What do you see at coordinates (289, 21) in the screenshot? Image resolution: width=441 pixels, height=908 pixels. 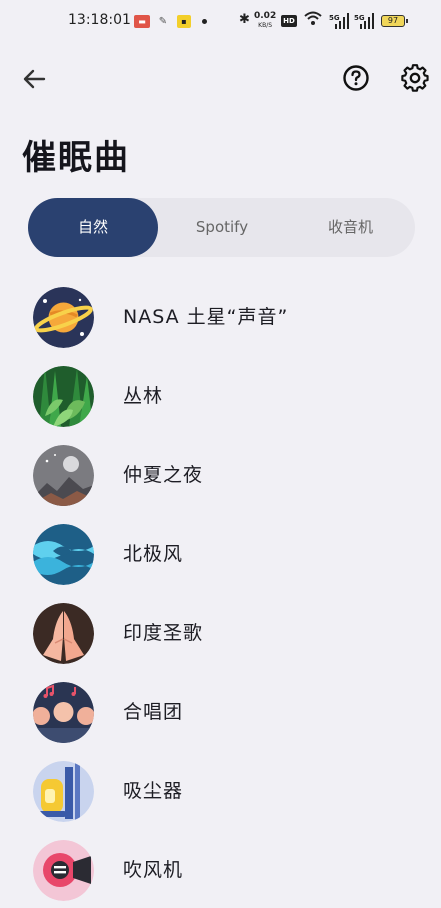 I see `hd-badge: HD` at bounding box center [289, 21].